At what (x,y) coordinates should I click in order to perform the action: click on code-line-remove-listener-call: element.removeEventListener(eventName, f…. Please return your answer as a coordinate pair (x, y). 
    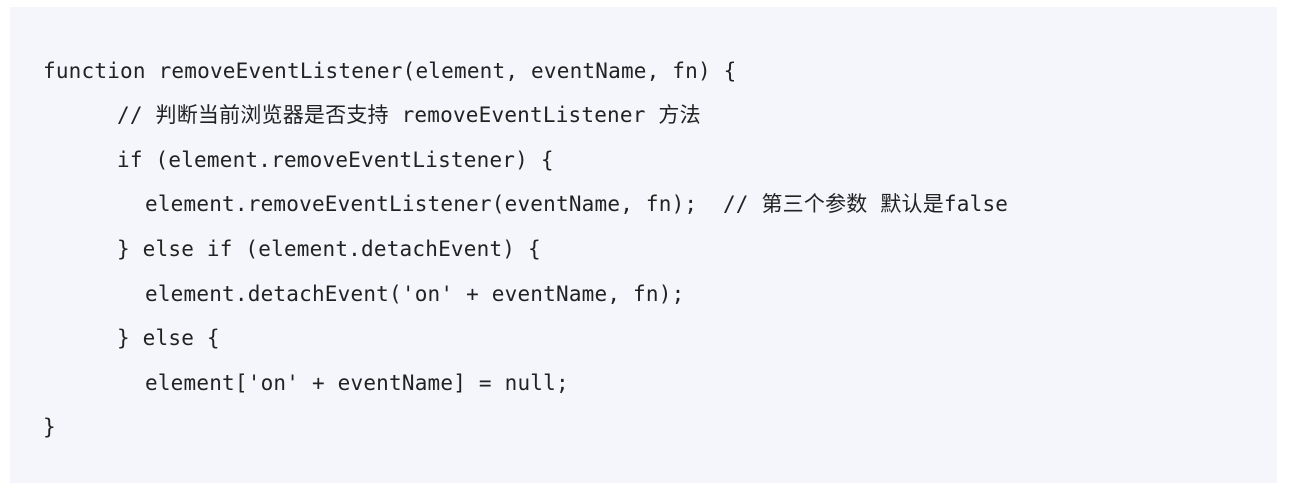
    Looking at the image, I should click on (577, 204).